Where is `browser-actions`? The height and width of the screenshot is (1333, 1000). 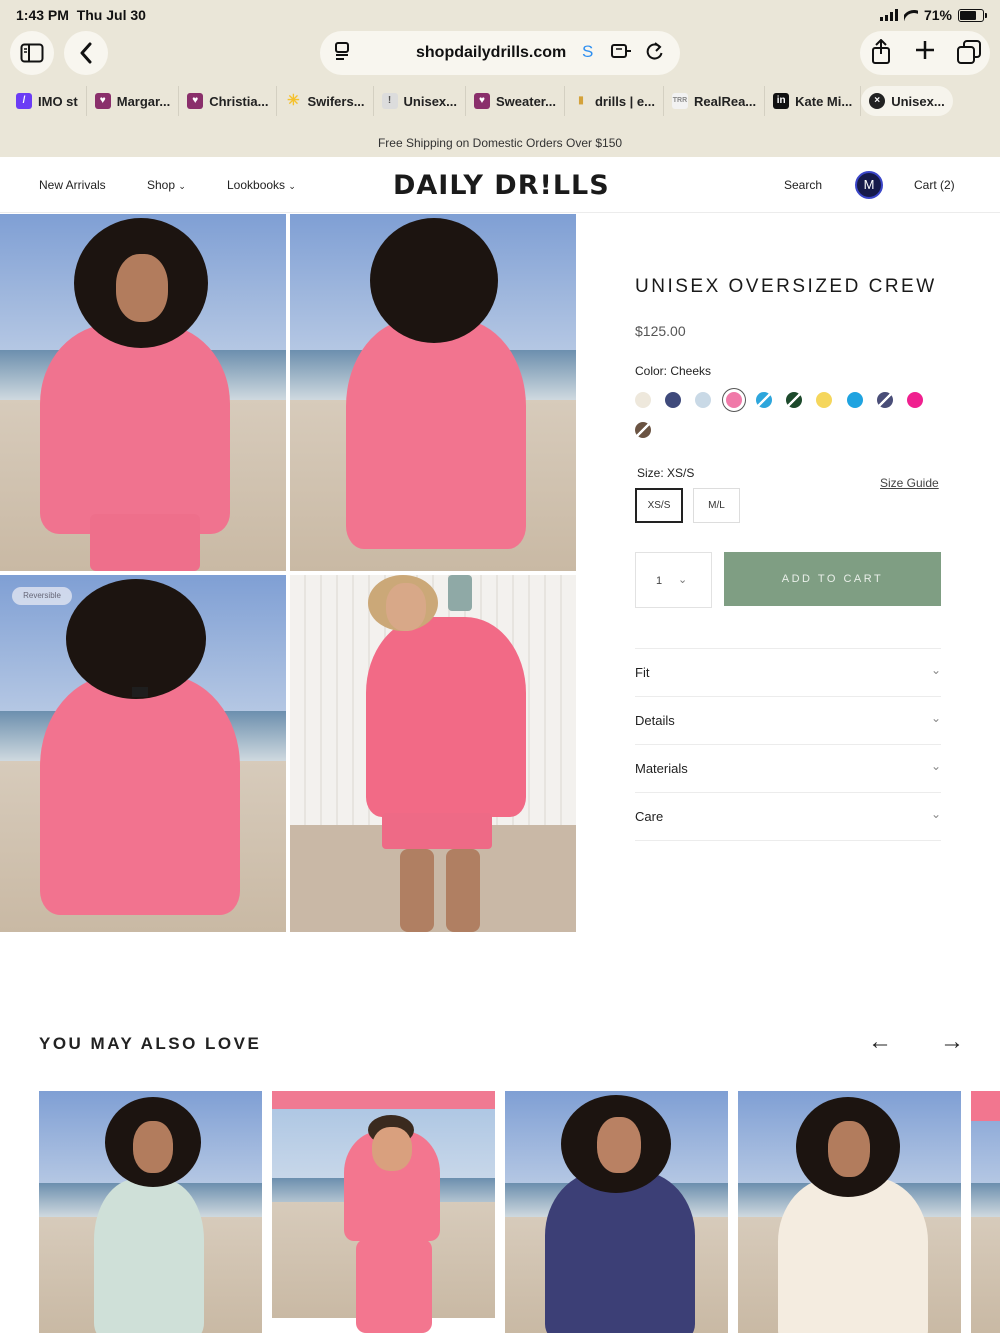 browser-actions is located at coordinates (925, 53).